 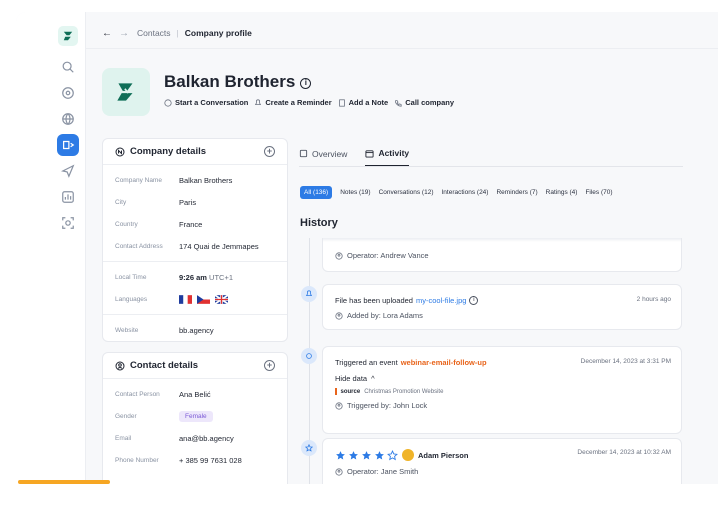 What do you see at coordinates (68, 145) in the screenshot?
I see `contacts-icon` at bounding box center [68, 145].